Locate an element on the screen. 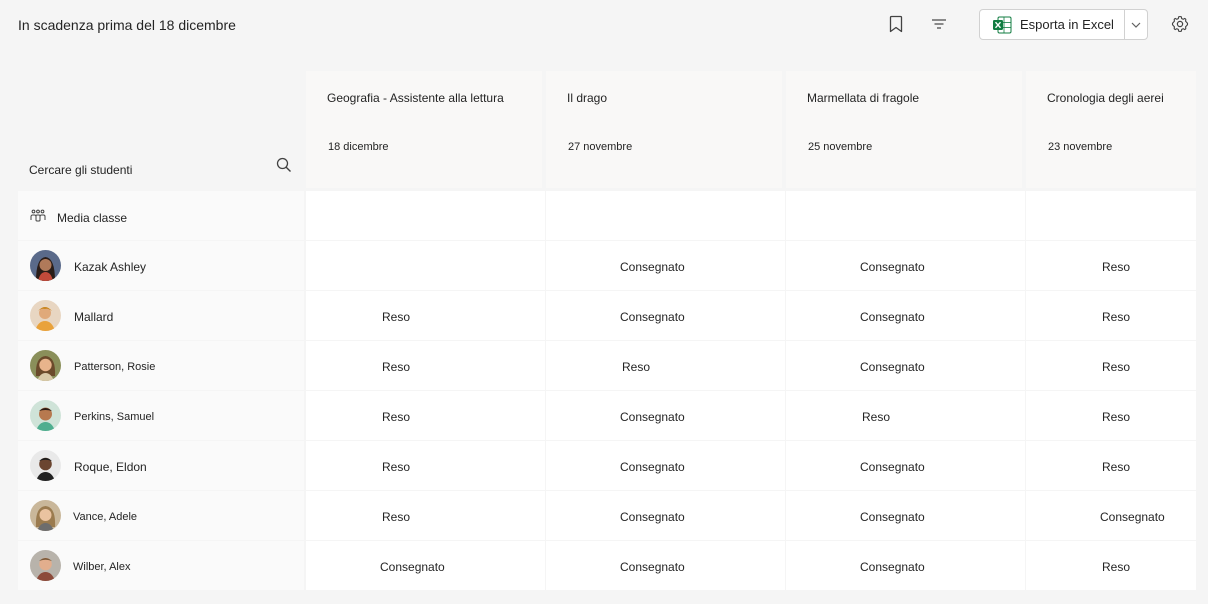 The height and width of the screenshot is (604, 1208). class-average-label: Media classe is located at coordinates (92, 218).